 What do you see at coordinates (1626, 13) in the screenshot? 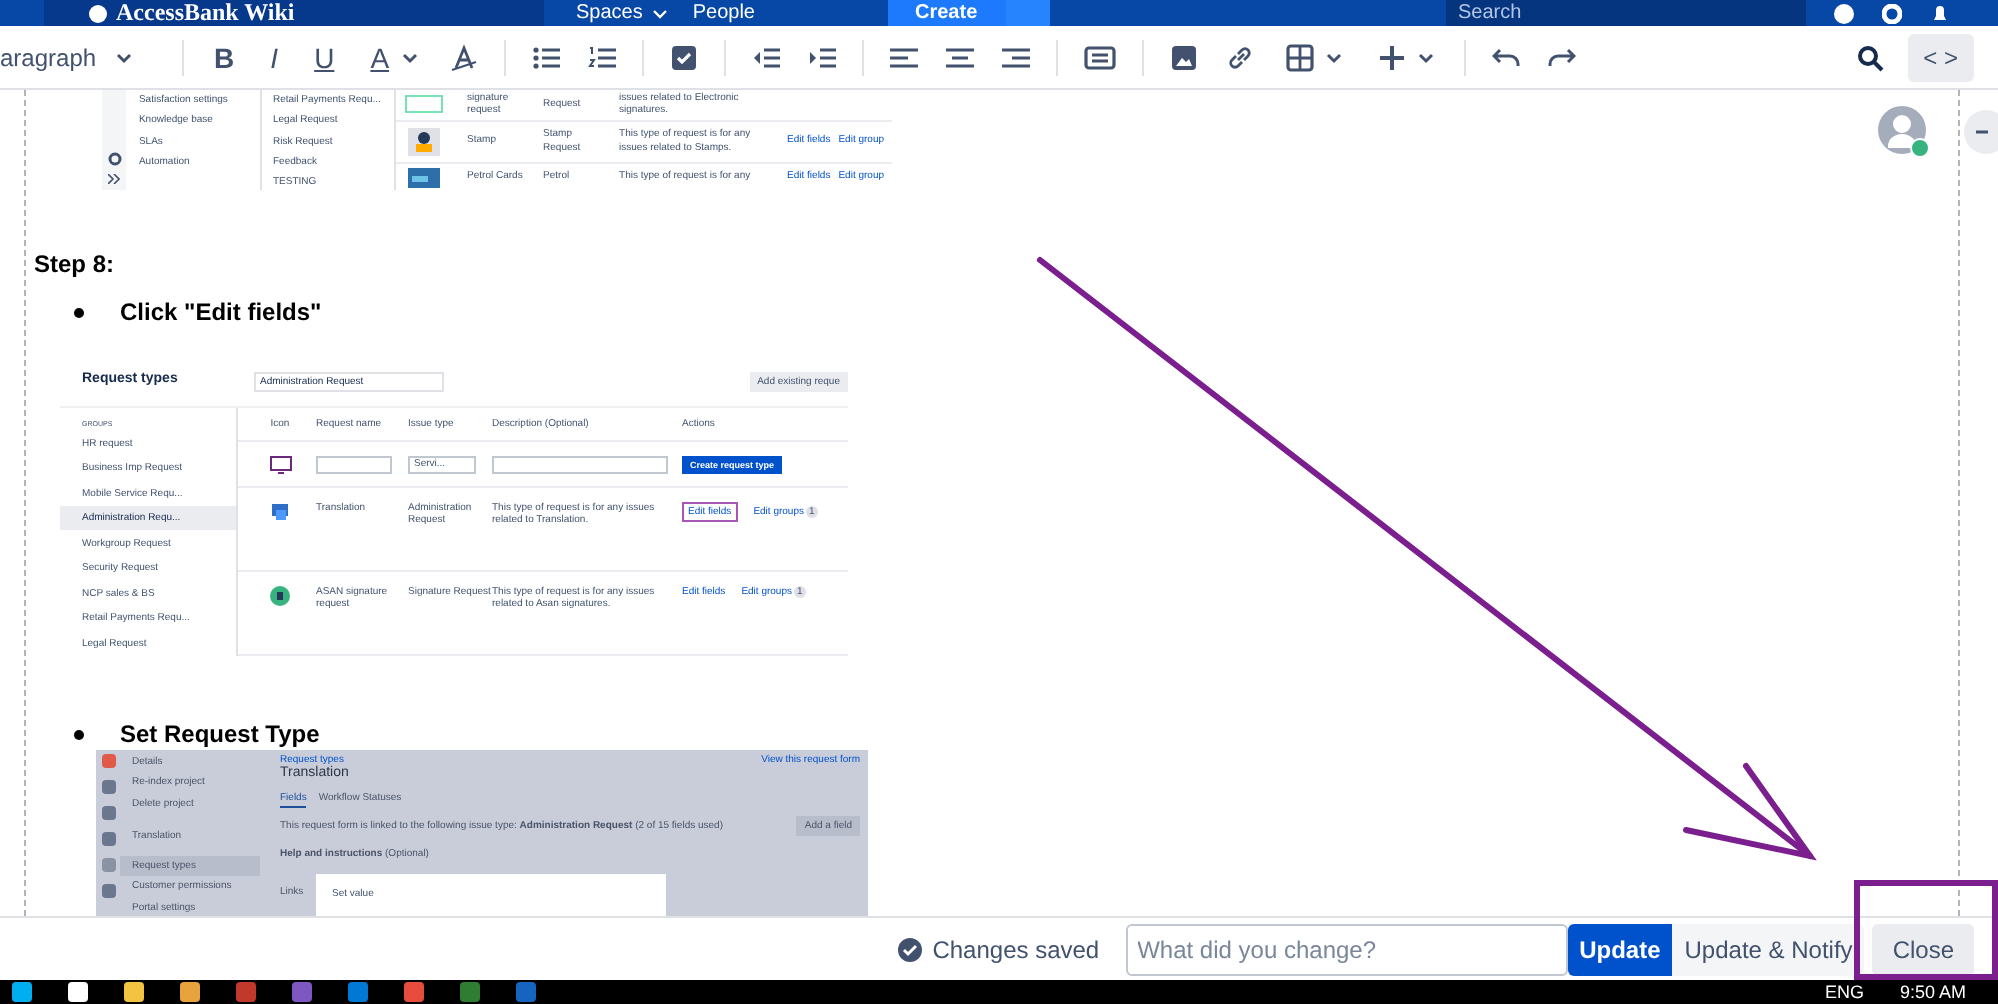
I see `search-field: Search` at bounding box center [1626, 13].